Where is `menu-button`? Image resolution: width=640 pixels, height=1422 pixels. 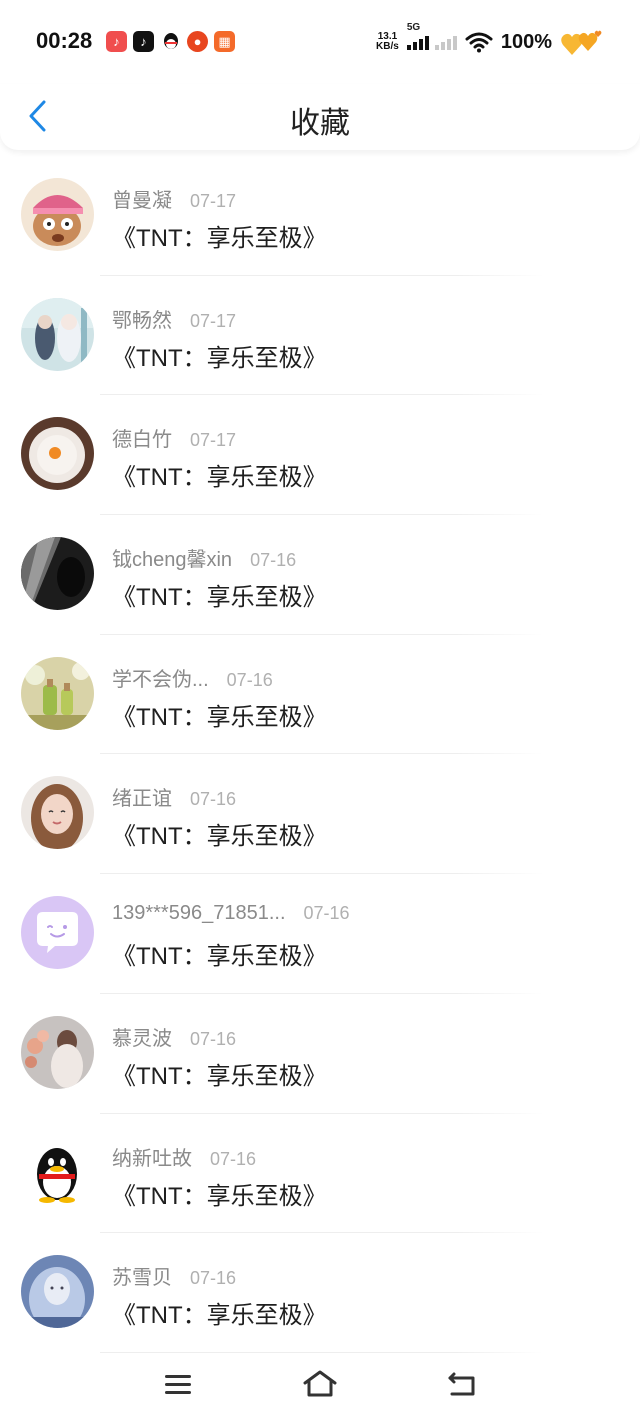
menu-button is located at coordinates (178, 1384).